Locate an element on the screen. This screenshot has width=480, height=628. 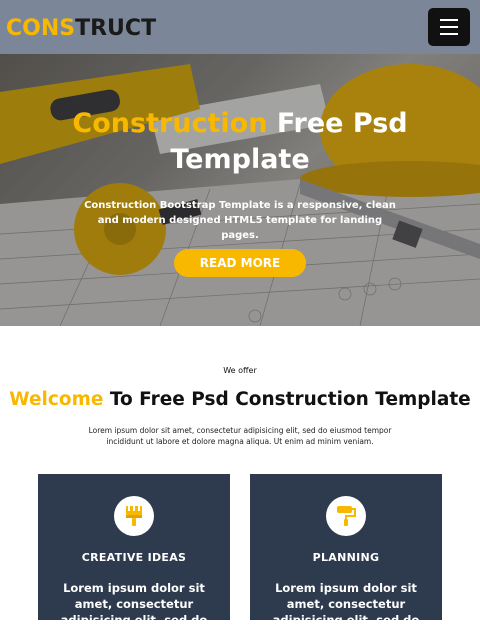
section-kicker: We offer is located at coordinates (240, 370).